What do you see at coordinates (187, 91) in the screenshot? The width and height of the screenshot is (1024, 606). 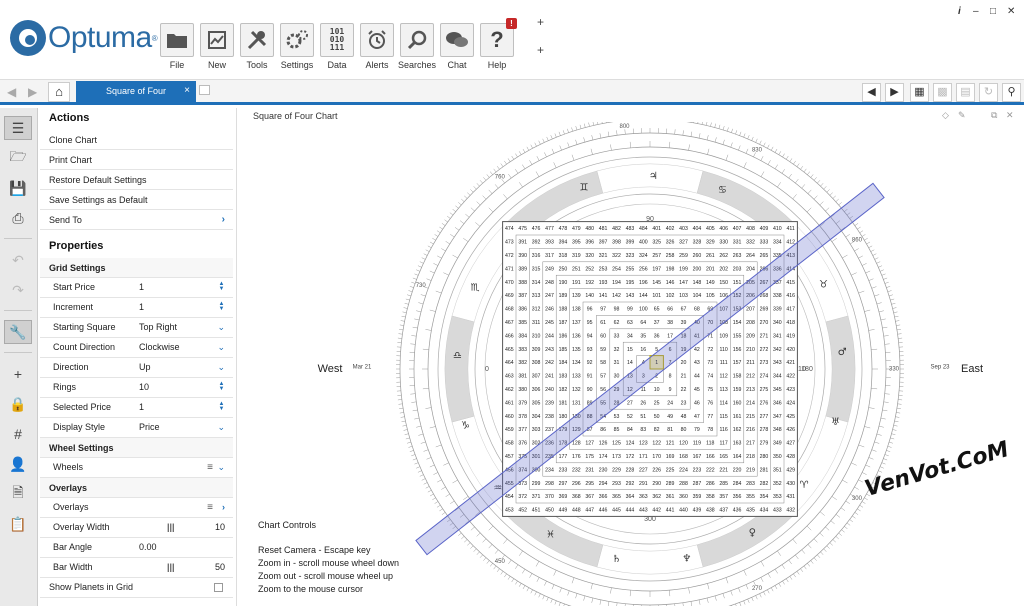 I see `tab-close-icon: ×` at bounding box center [187, 91].